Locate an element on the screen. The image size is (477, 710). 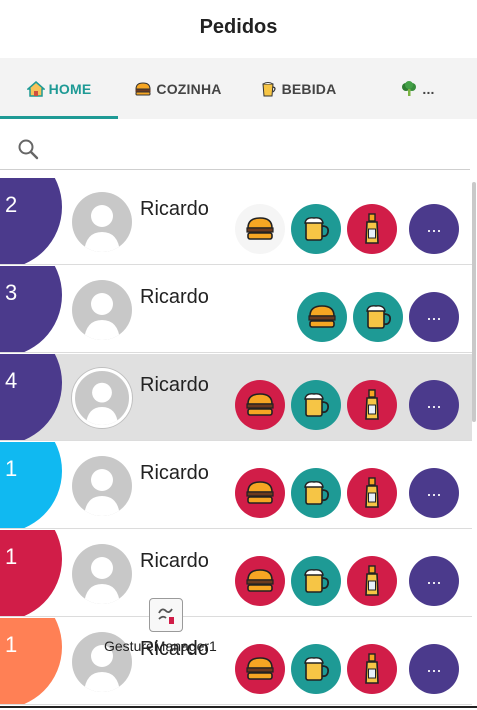
tab-home-label: HOME is located at coordinates (70, 88).